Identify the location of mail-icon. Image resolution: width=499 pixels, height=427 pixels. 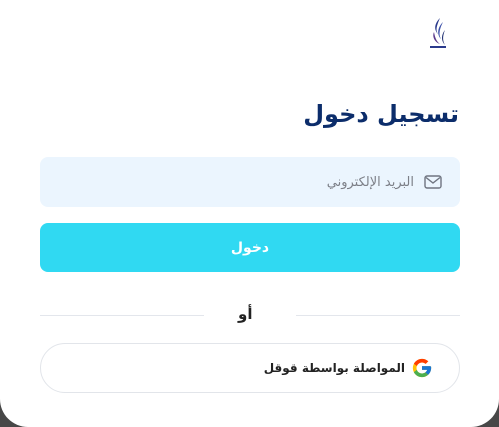
(433, 182).